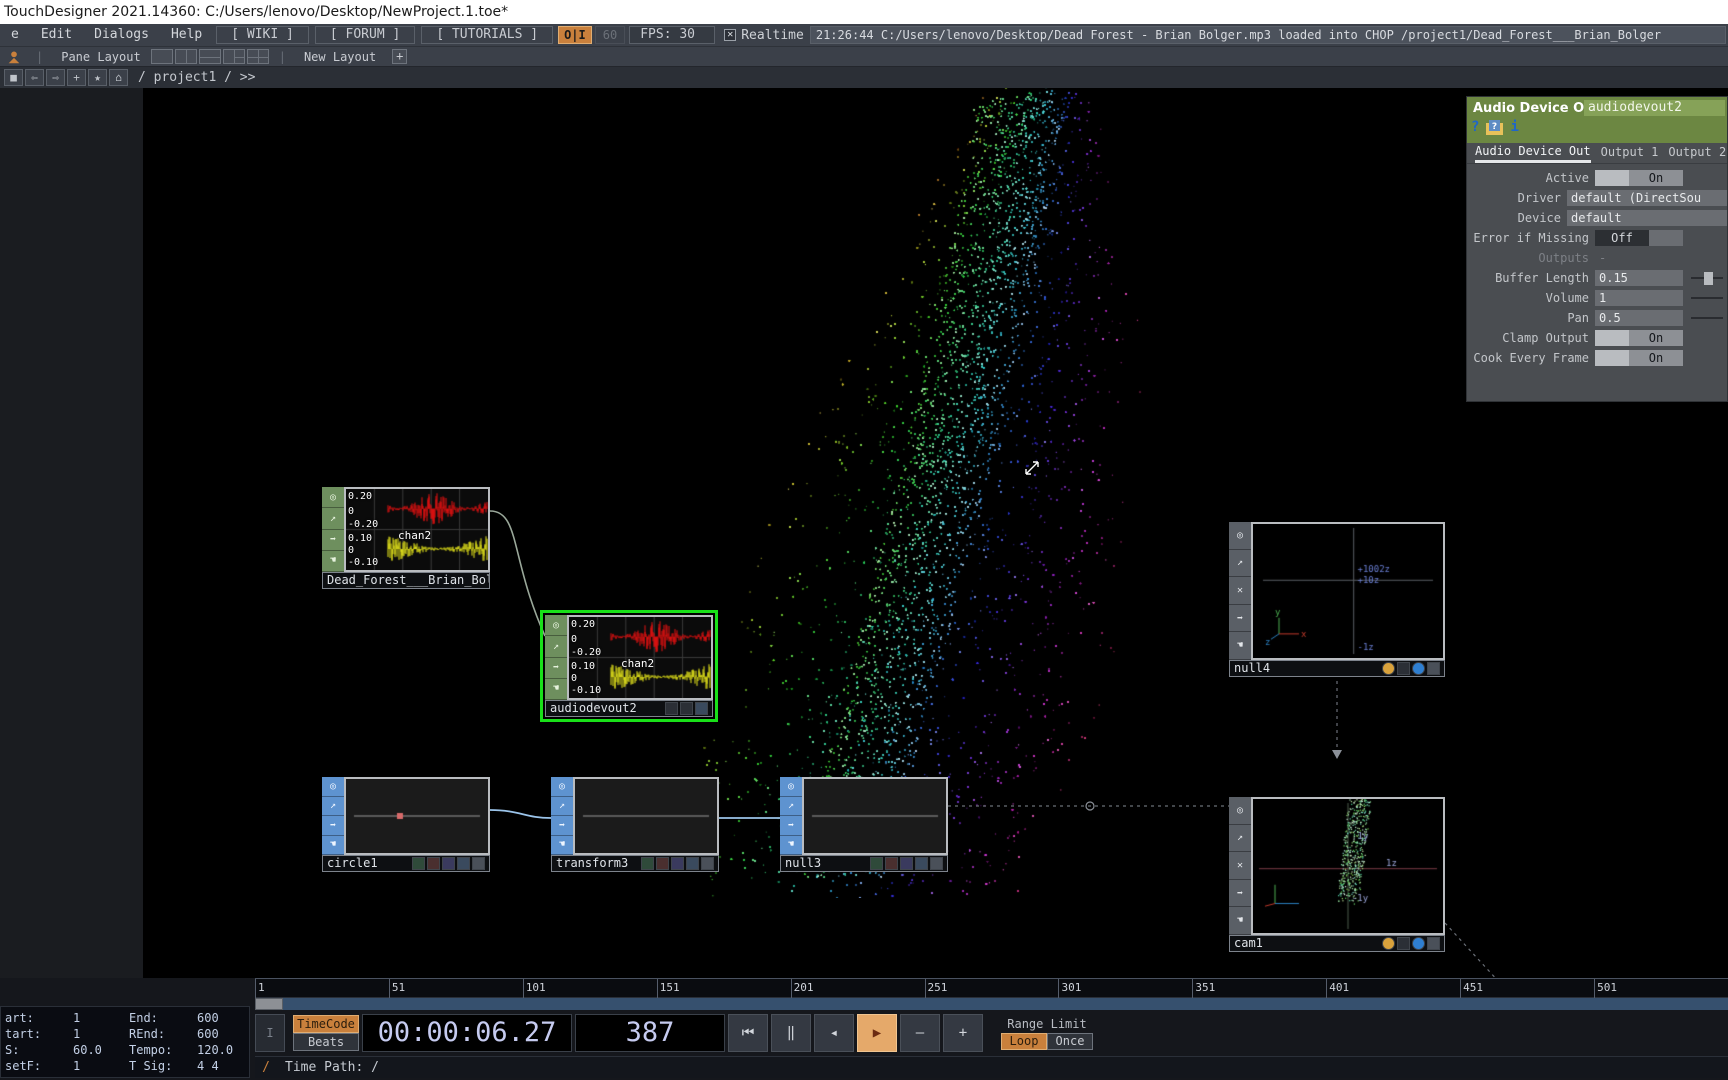 The image size is (1728, 1080). Describe the element at coordinates (748, 1033) in the screenshot. I see `rewind-button: ⏮` at that location.